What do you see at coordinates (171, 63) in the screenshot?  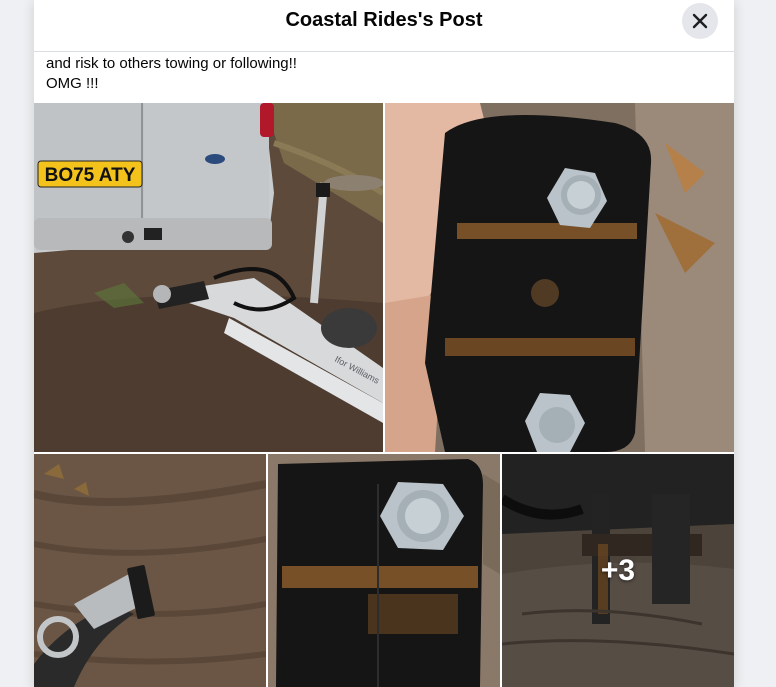 I see `post-text-line: and risk to others towing or following!!` at bounding box center [171, 63].